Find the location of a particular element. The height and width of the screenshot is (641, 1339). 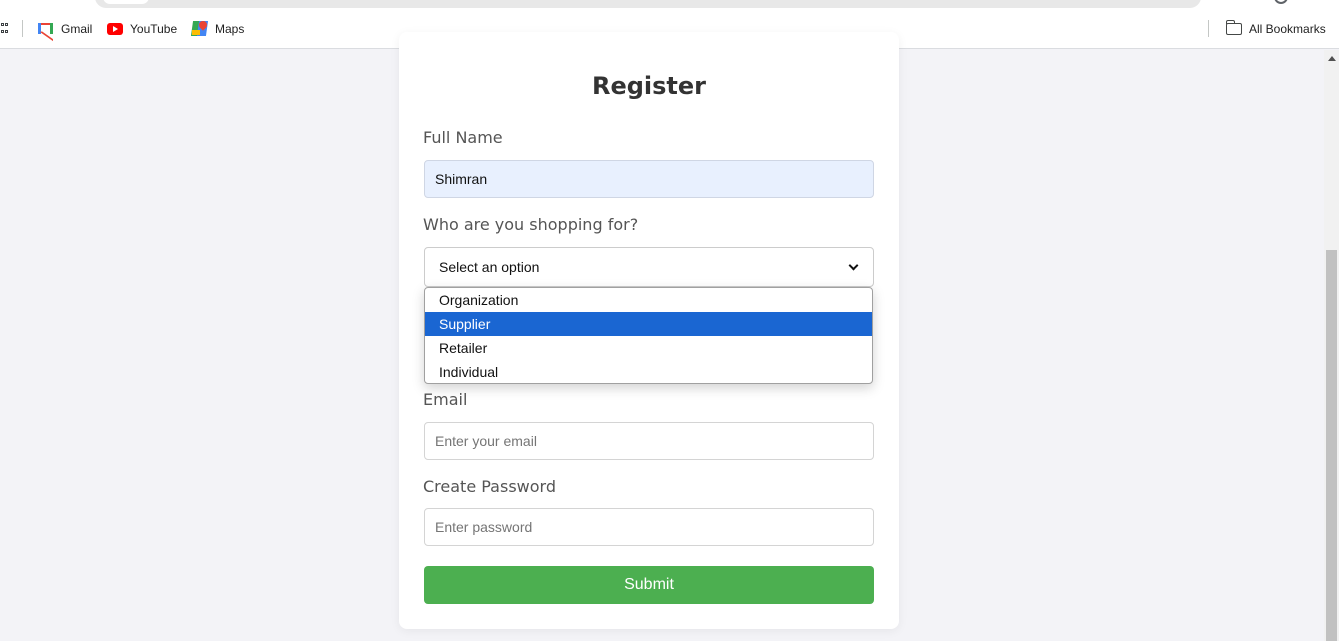

email-input: Enter your email is located at coordinates (649, 441).